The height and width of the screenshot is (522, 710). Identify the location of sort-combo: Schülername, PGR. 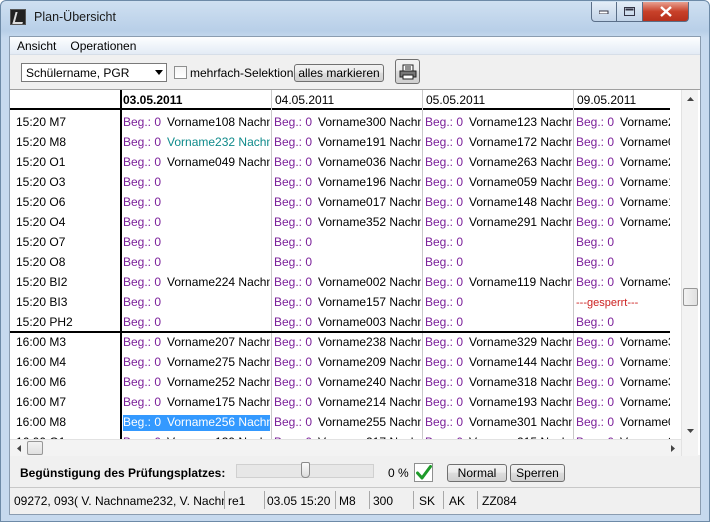
(94, 72).